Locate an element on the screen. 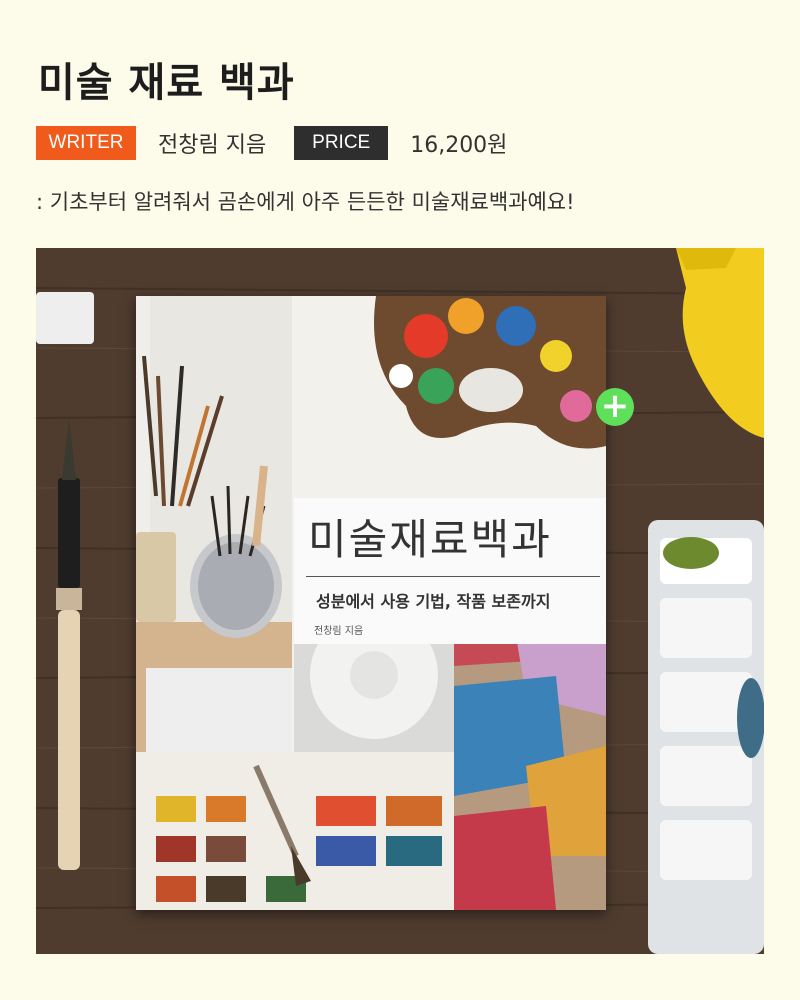 This screenshot has height=1000, width=800. price-tag: PRICE is located at coordinates (341, 143).